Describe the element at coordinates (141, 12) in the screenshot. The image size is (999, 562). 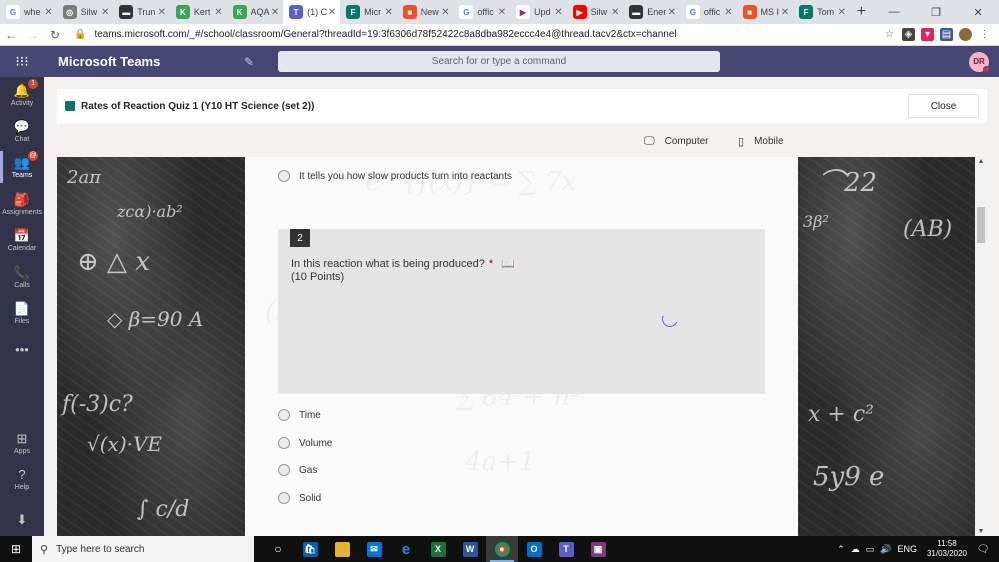
I see `browser-tab: ▬ Trun ✕` at that location.